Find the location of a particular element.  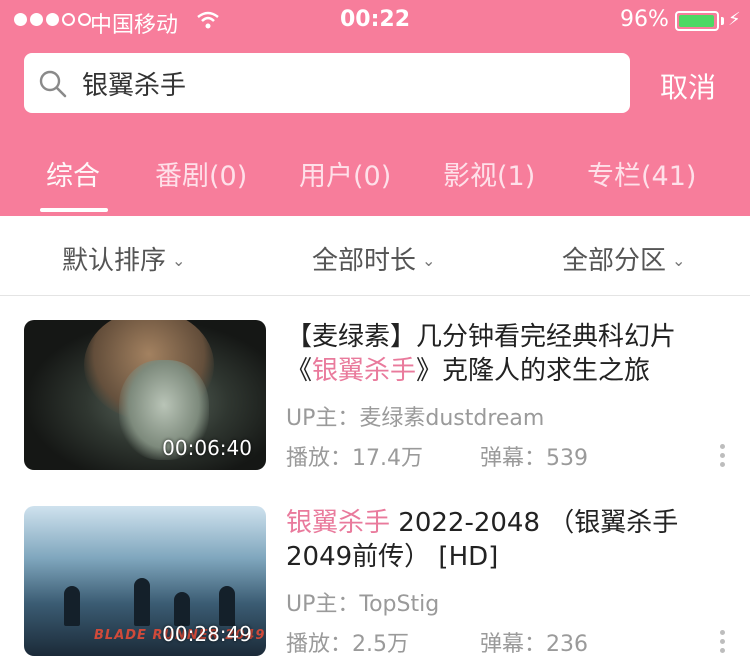

title-text: 《 is located at coordinates (299, 371).